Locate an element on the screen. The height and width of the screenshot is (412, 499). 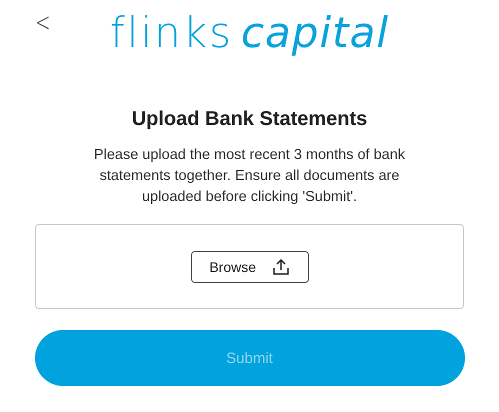
instructions: Please upload the most recent 3 months of bank statements together. Ensure all documents are uploaded before clicking 'Submit'. is located at coordinates (249, 176).